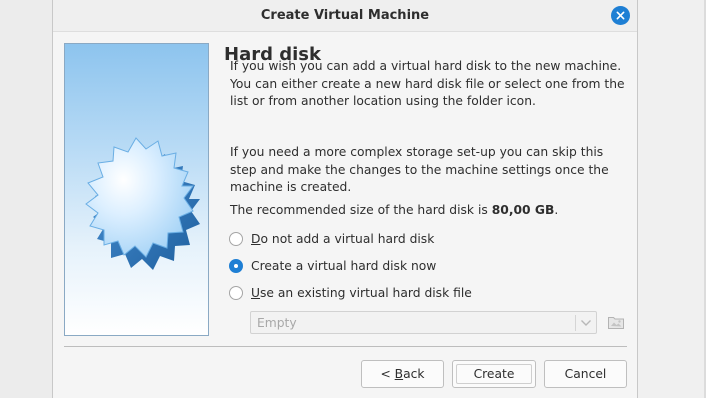 The height and width of the screenshot is (398, 706). Describe the element at coordinates (556, 210) in the screenshot. I see `recommended-size-suffix: .` at that location.